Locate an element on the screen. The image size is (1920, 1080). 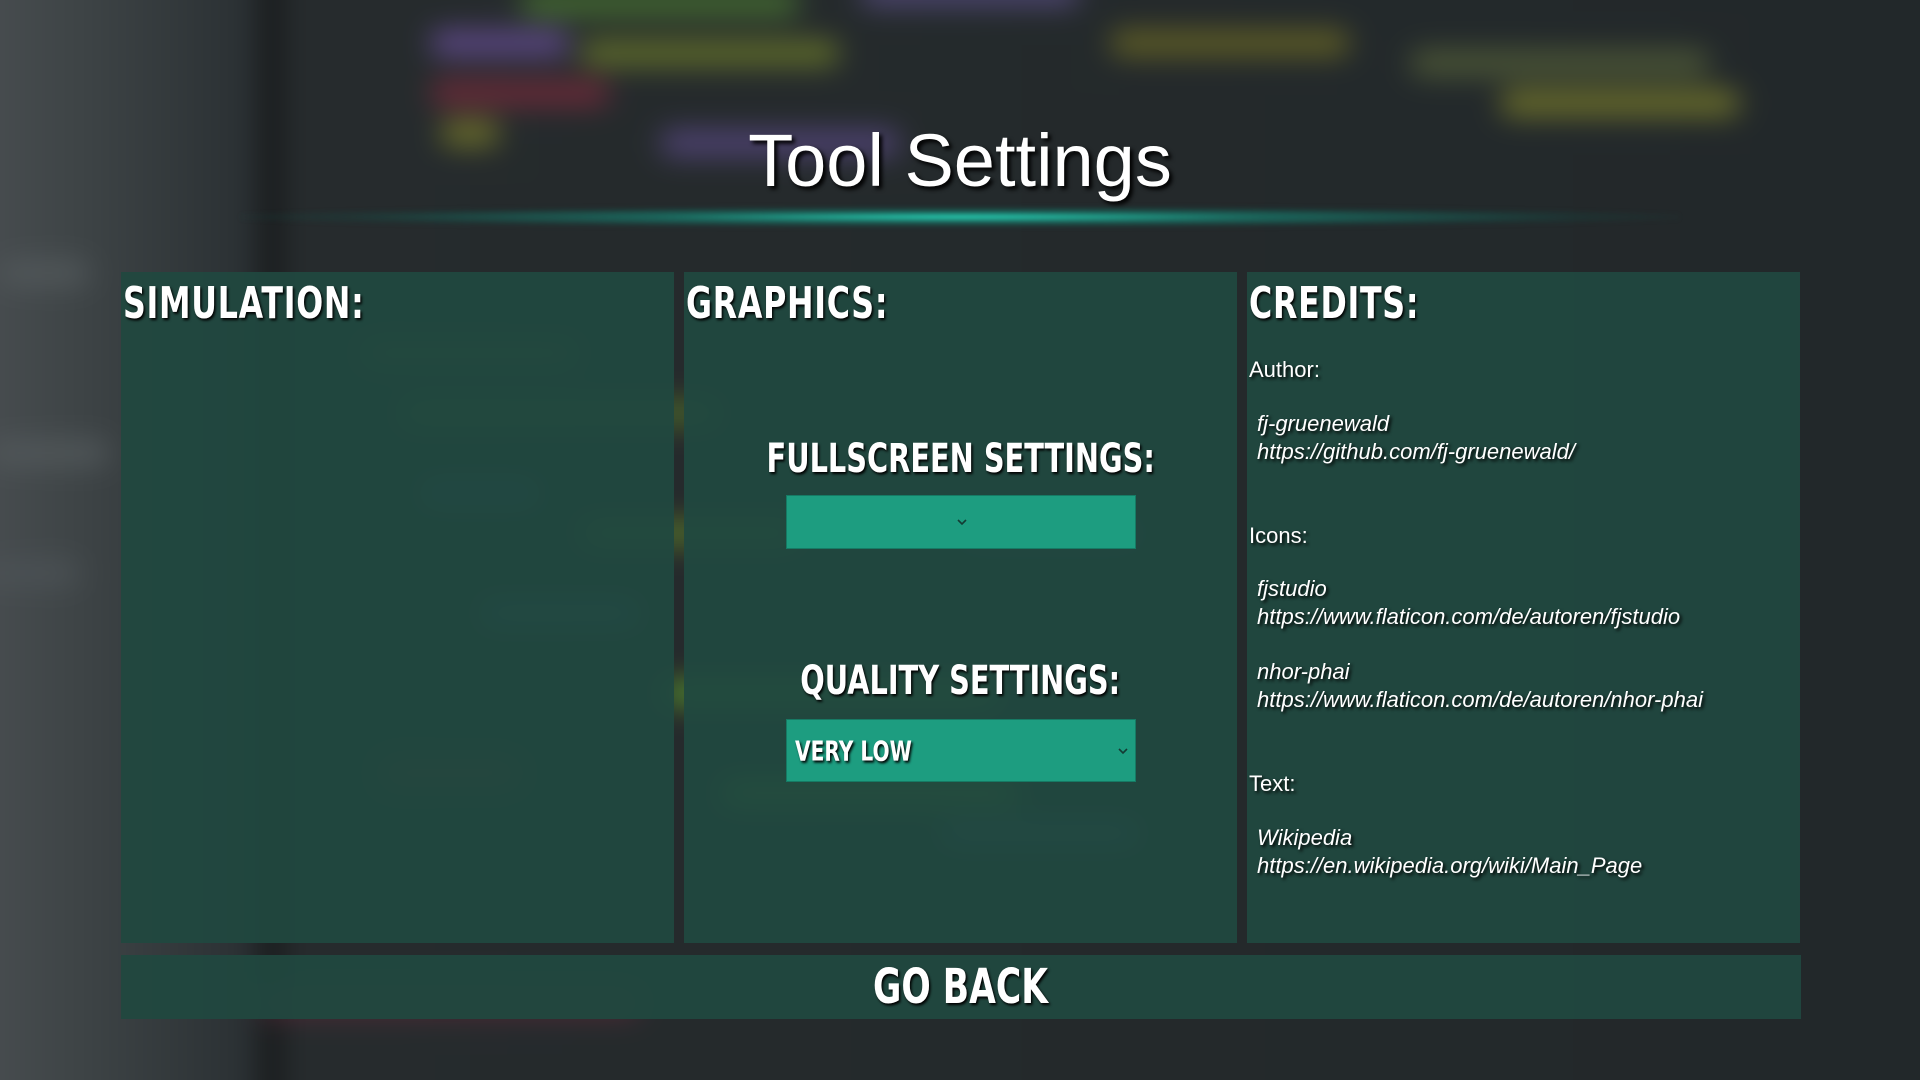
fullscreen-settings-dropdown is located at coordinates (961, 522).